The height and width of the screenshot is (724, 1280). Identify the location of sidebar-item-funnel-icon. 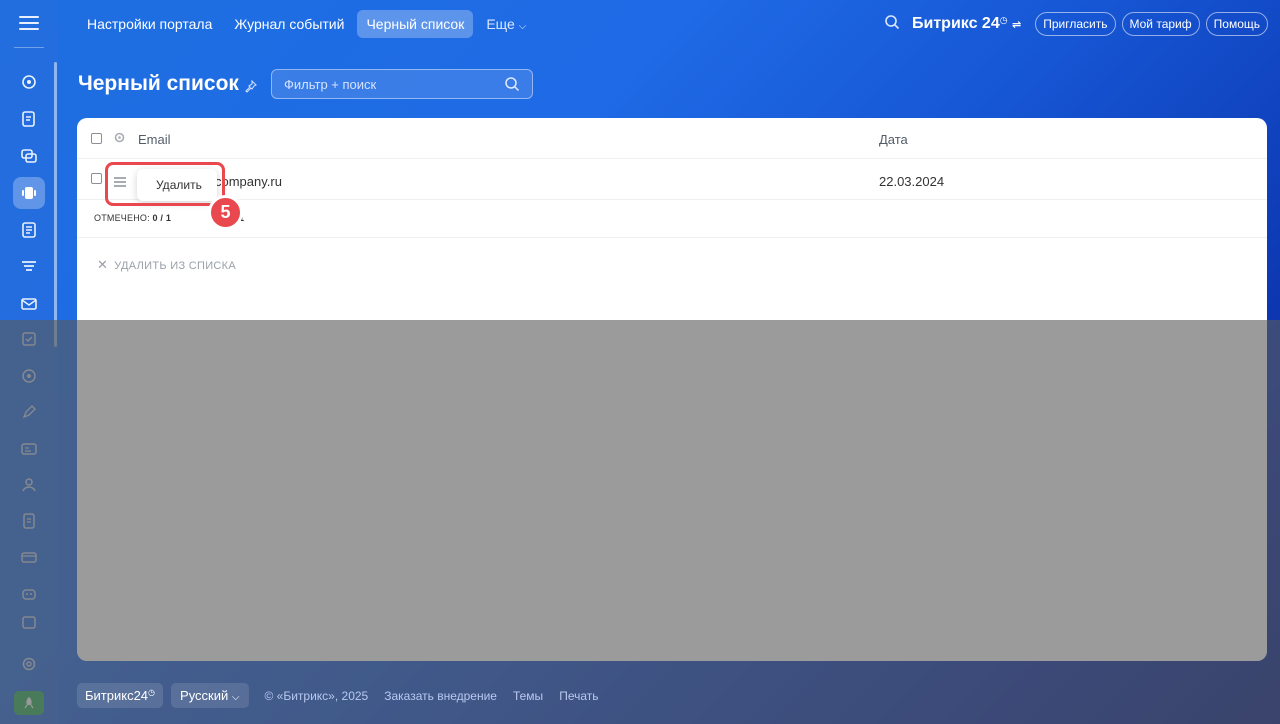
(29, 267).